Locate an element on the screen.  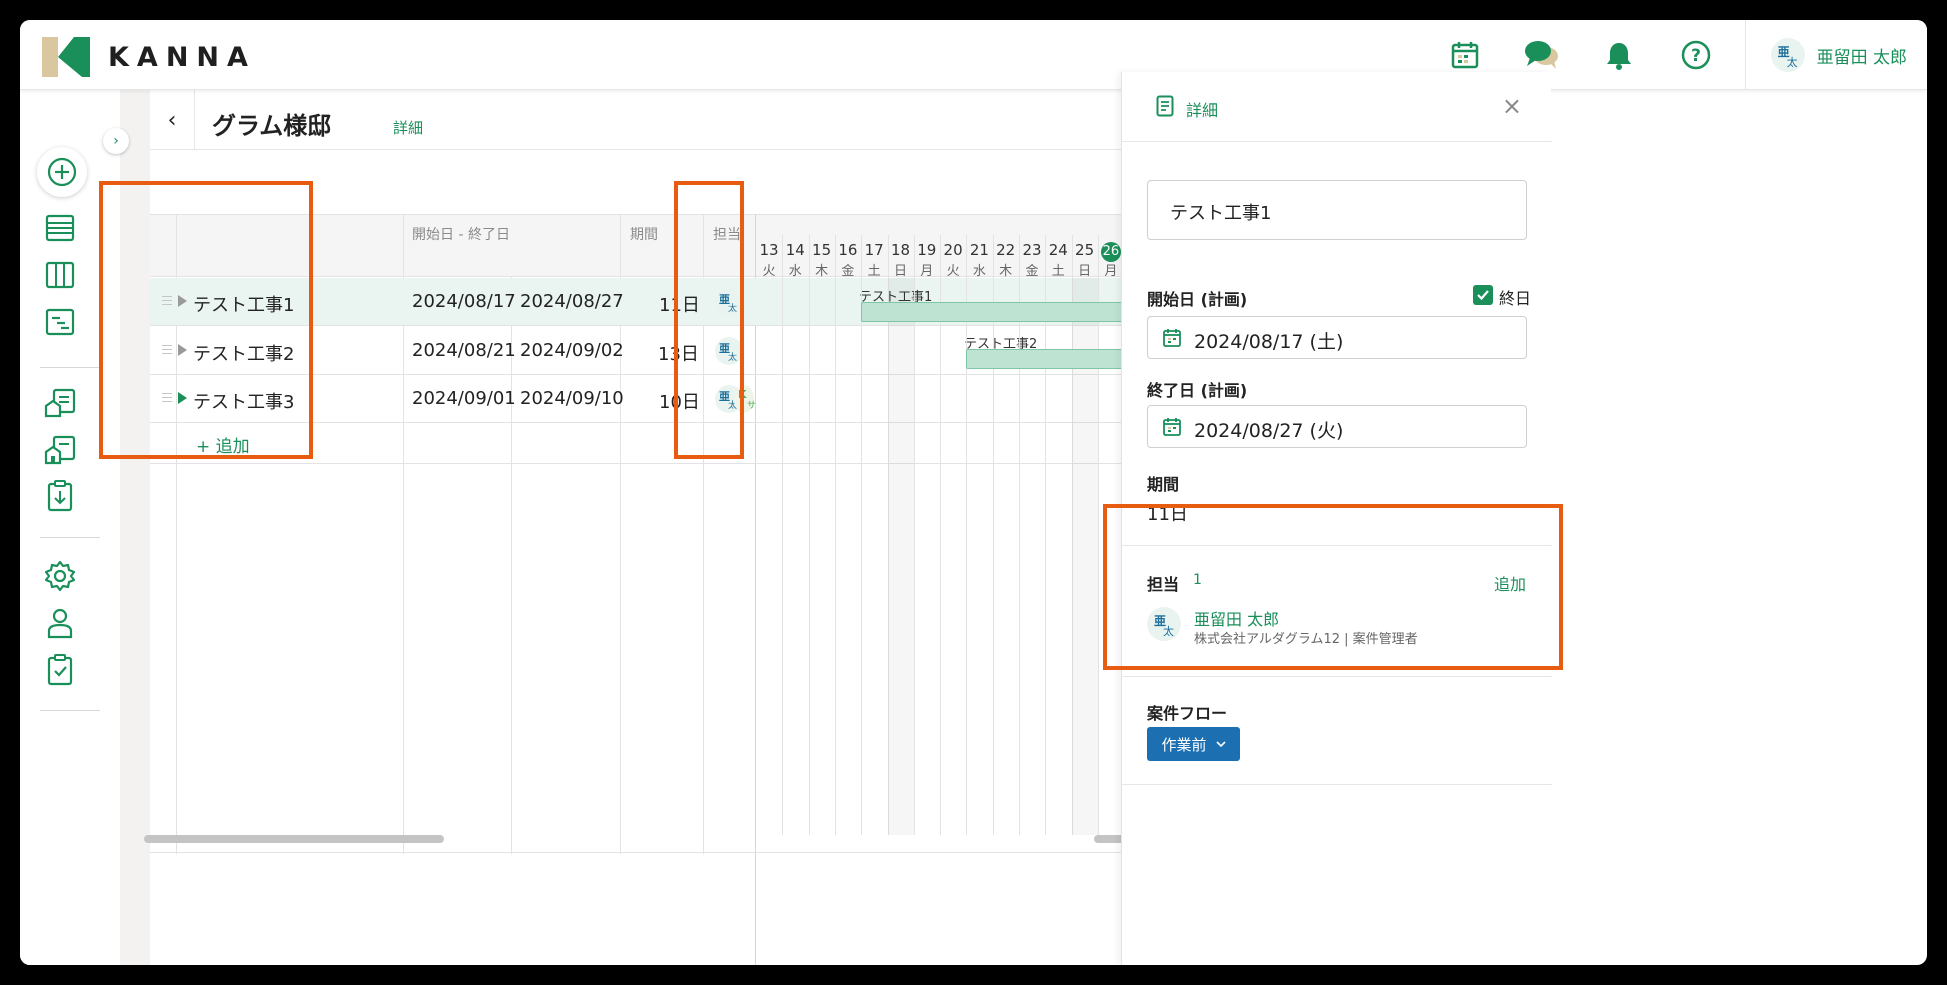
logo-text: KANNA is located at coordinates (182, 57).